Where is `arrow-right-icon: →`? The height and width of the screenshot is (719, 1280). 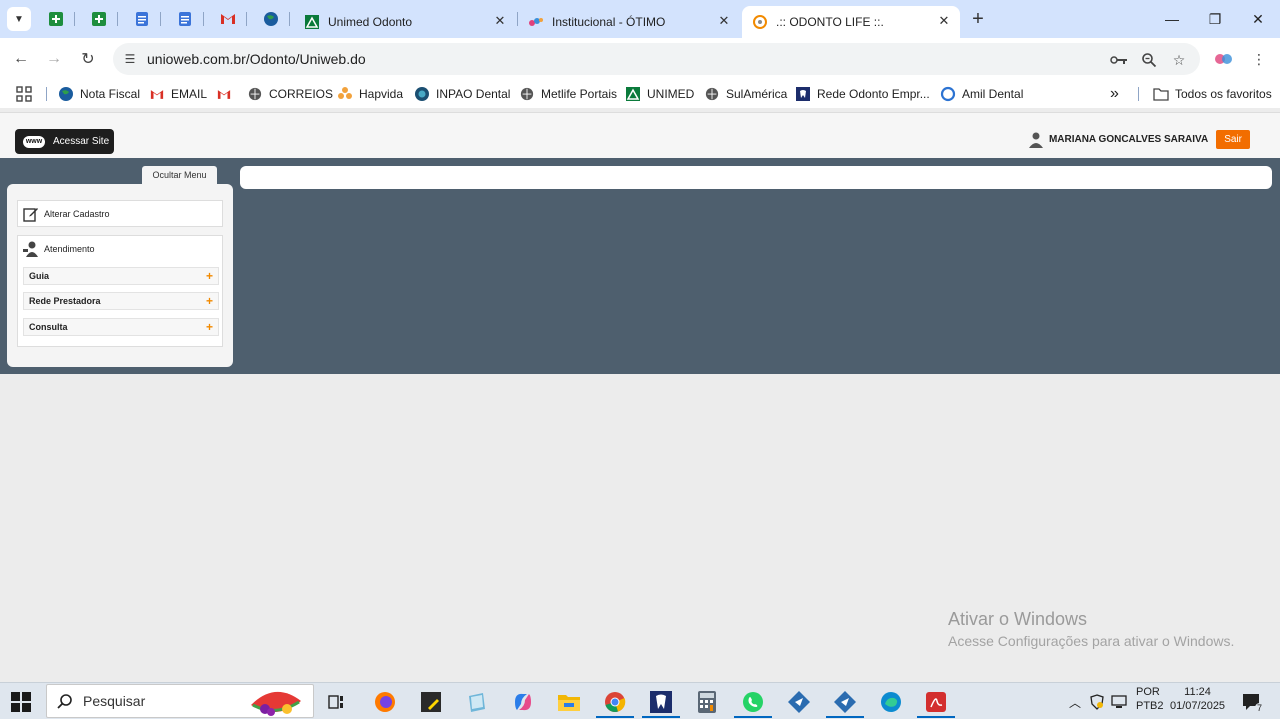 arrow-right-icon: → is located at coordinates (54, 58).